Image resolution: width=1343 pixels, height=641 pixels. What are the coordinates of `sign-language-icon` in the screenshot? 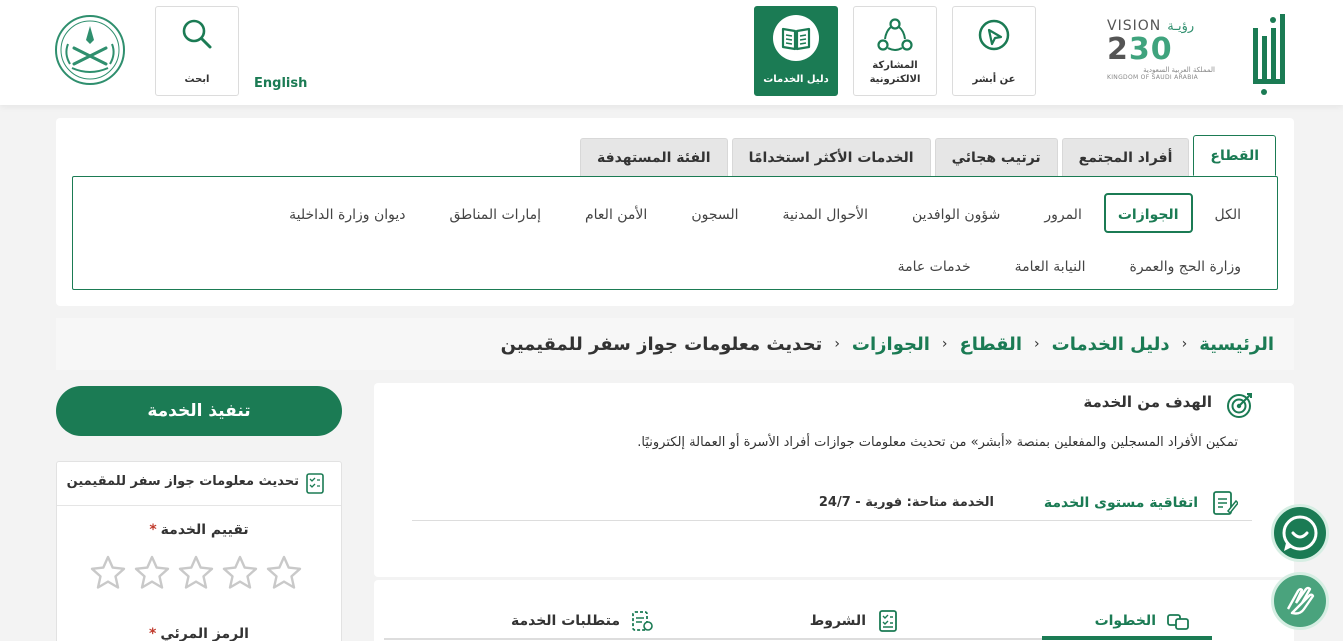 It's located at (1300, 600).